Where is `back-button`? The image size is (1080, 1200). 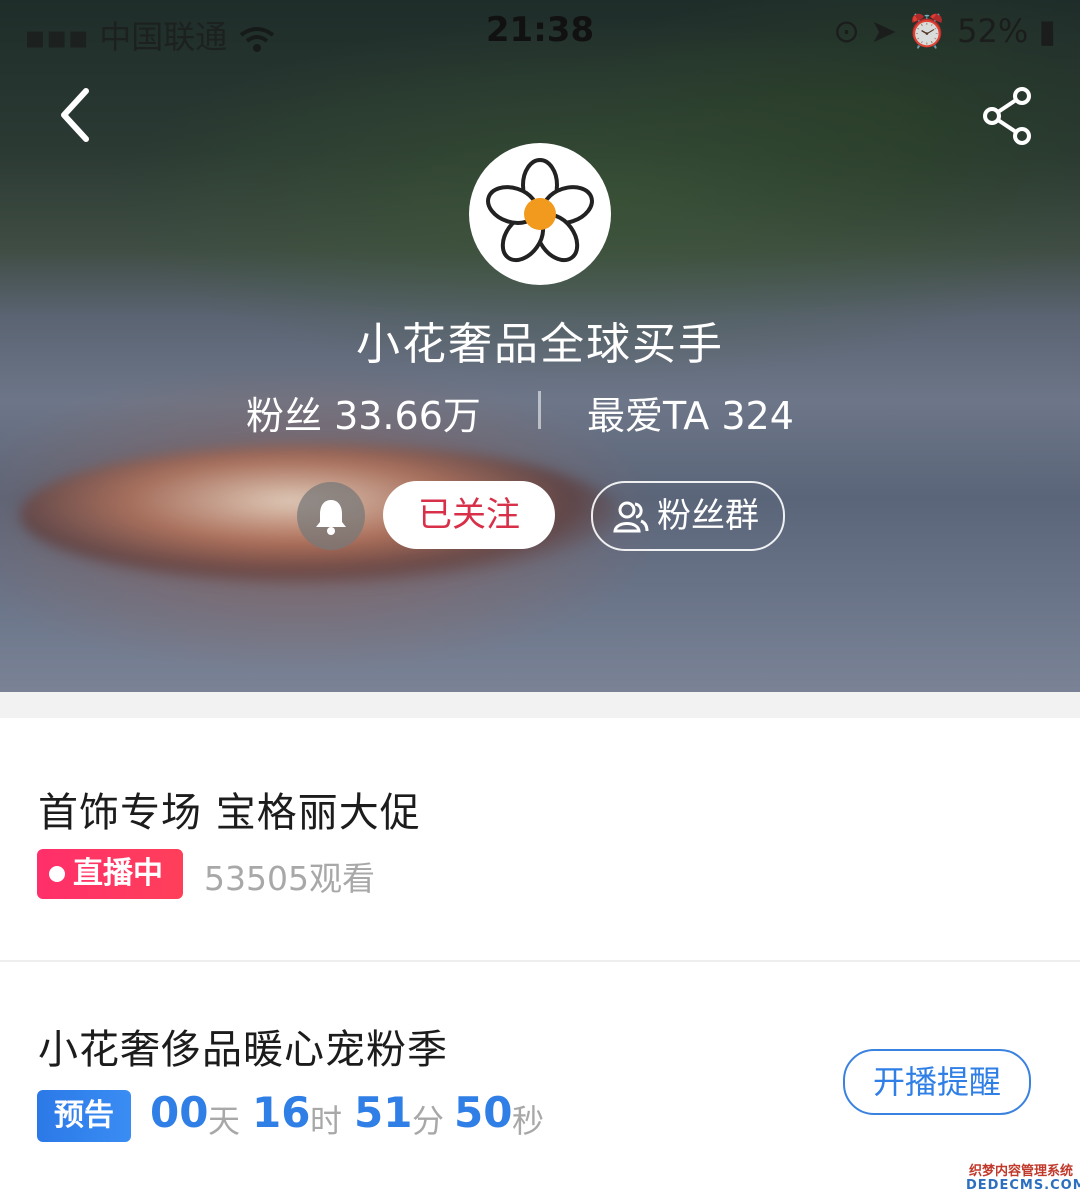
back-button is located at coordinates (80, 115).